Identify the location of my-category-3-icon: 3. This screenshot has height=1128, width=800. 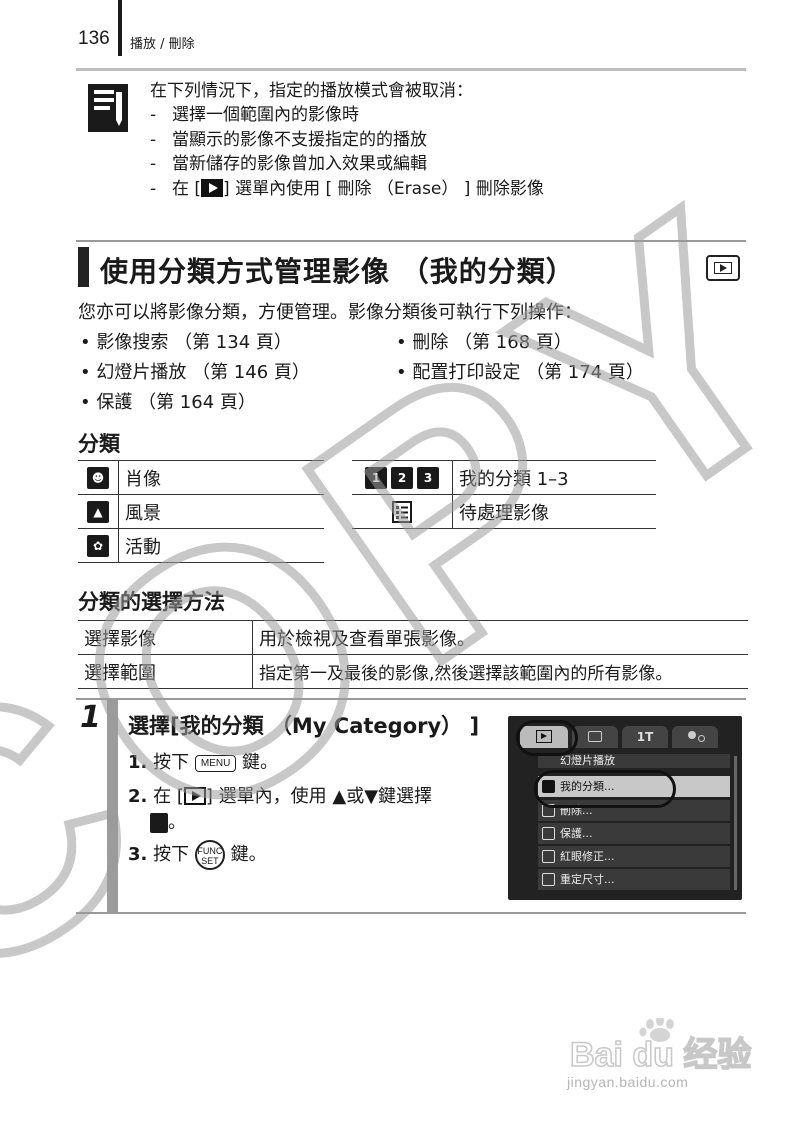
(428, 477).